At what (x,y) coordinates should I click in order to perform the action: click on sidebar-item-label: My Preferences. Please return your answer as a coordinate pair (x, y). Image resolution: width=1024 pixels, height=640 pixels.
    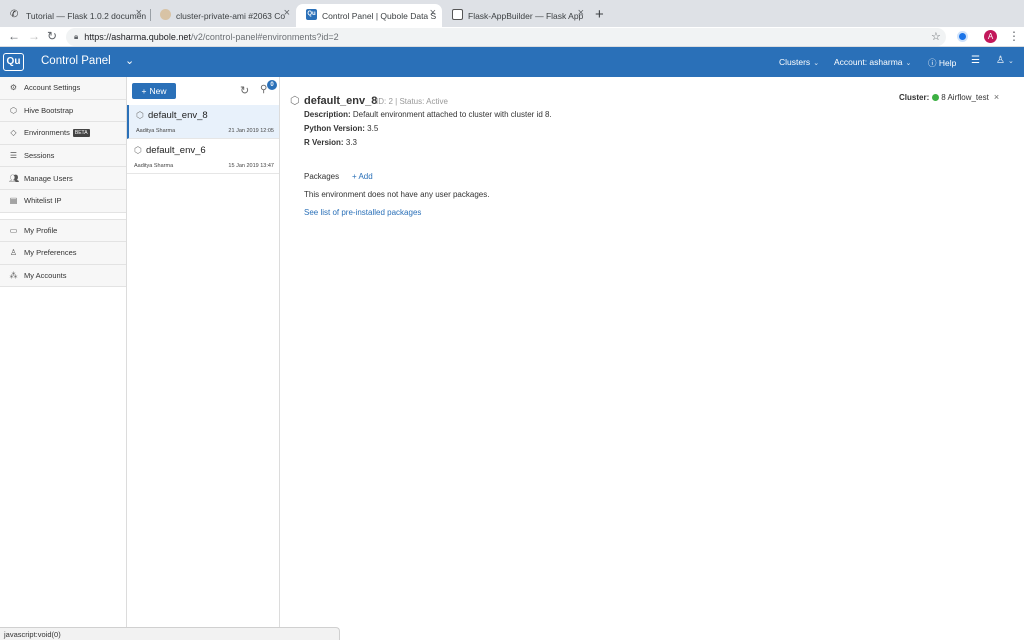
    Looking at the image, I should click on (50, 253).